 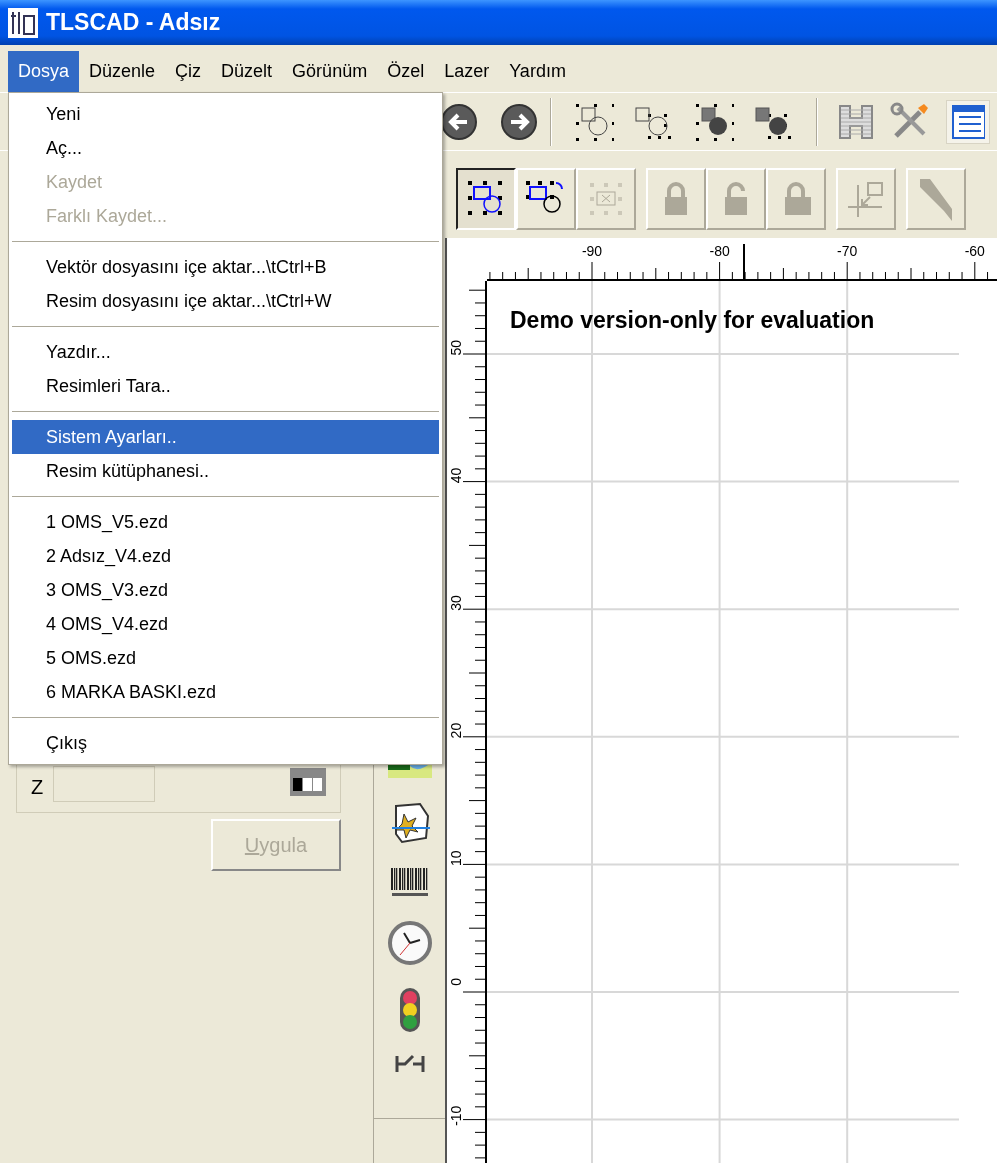 What do you see at coordinates (456, 982) in the screenshot?
I see `ruler-label: 0` at bounding box center [456, 982].